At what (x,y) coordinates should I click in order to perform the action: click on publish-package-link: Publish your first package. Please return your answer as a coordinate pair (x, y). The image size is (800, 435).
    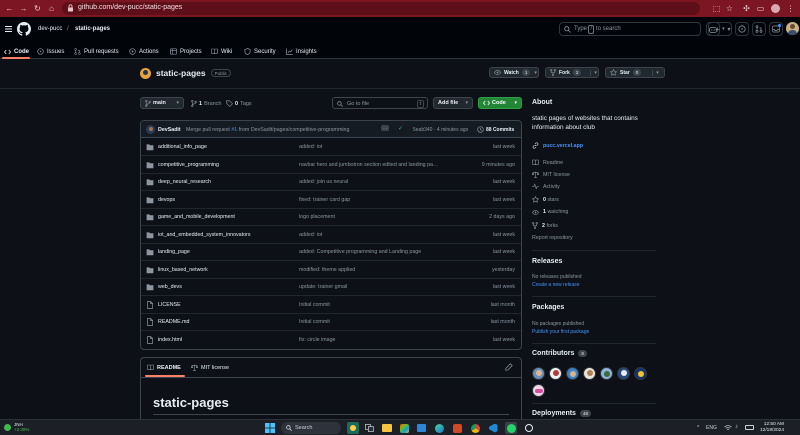
    Looking at the image, I should click on (560, 332).